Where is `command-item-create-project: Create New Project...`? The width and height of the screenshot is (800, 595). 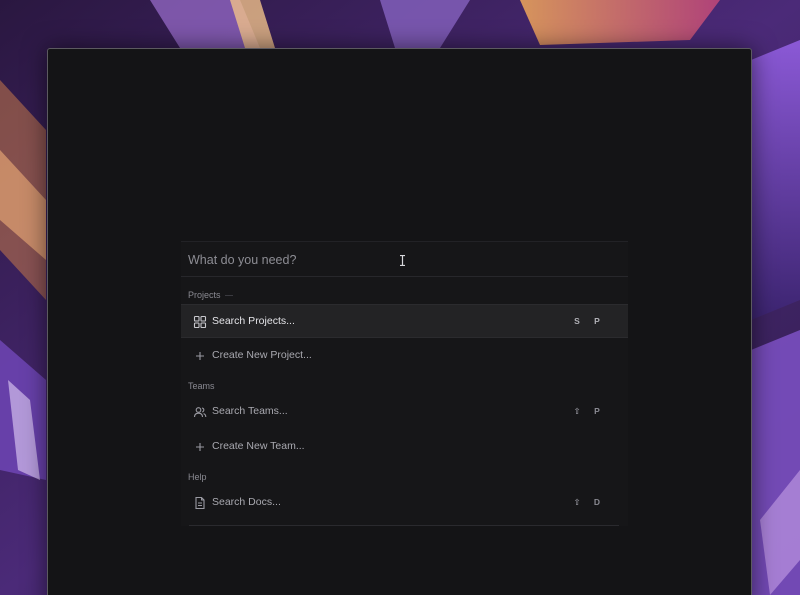 command-item-create-project: Create New Project... is located at coordinates (404, 356).